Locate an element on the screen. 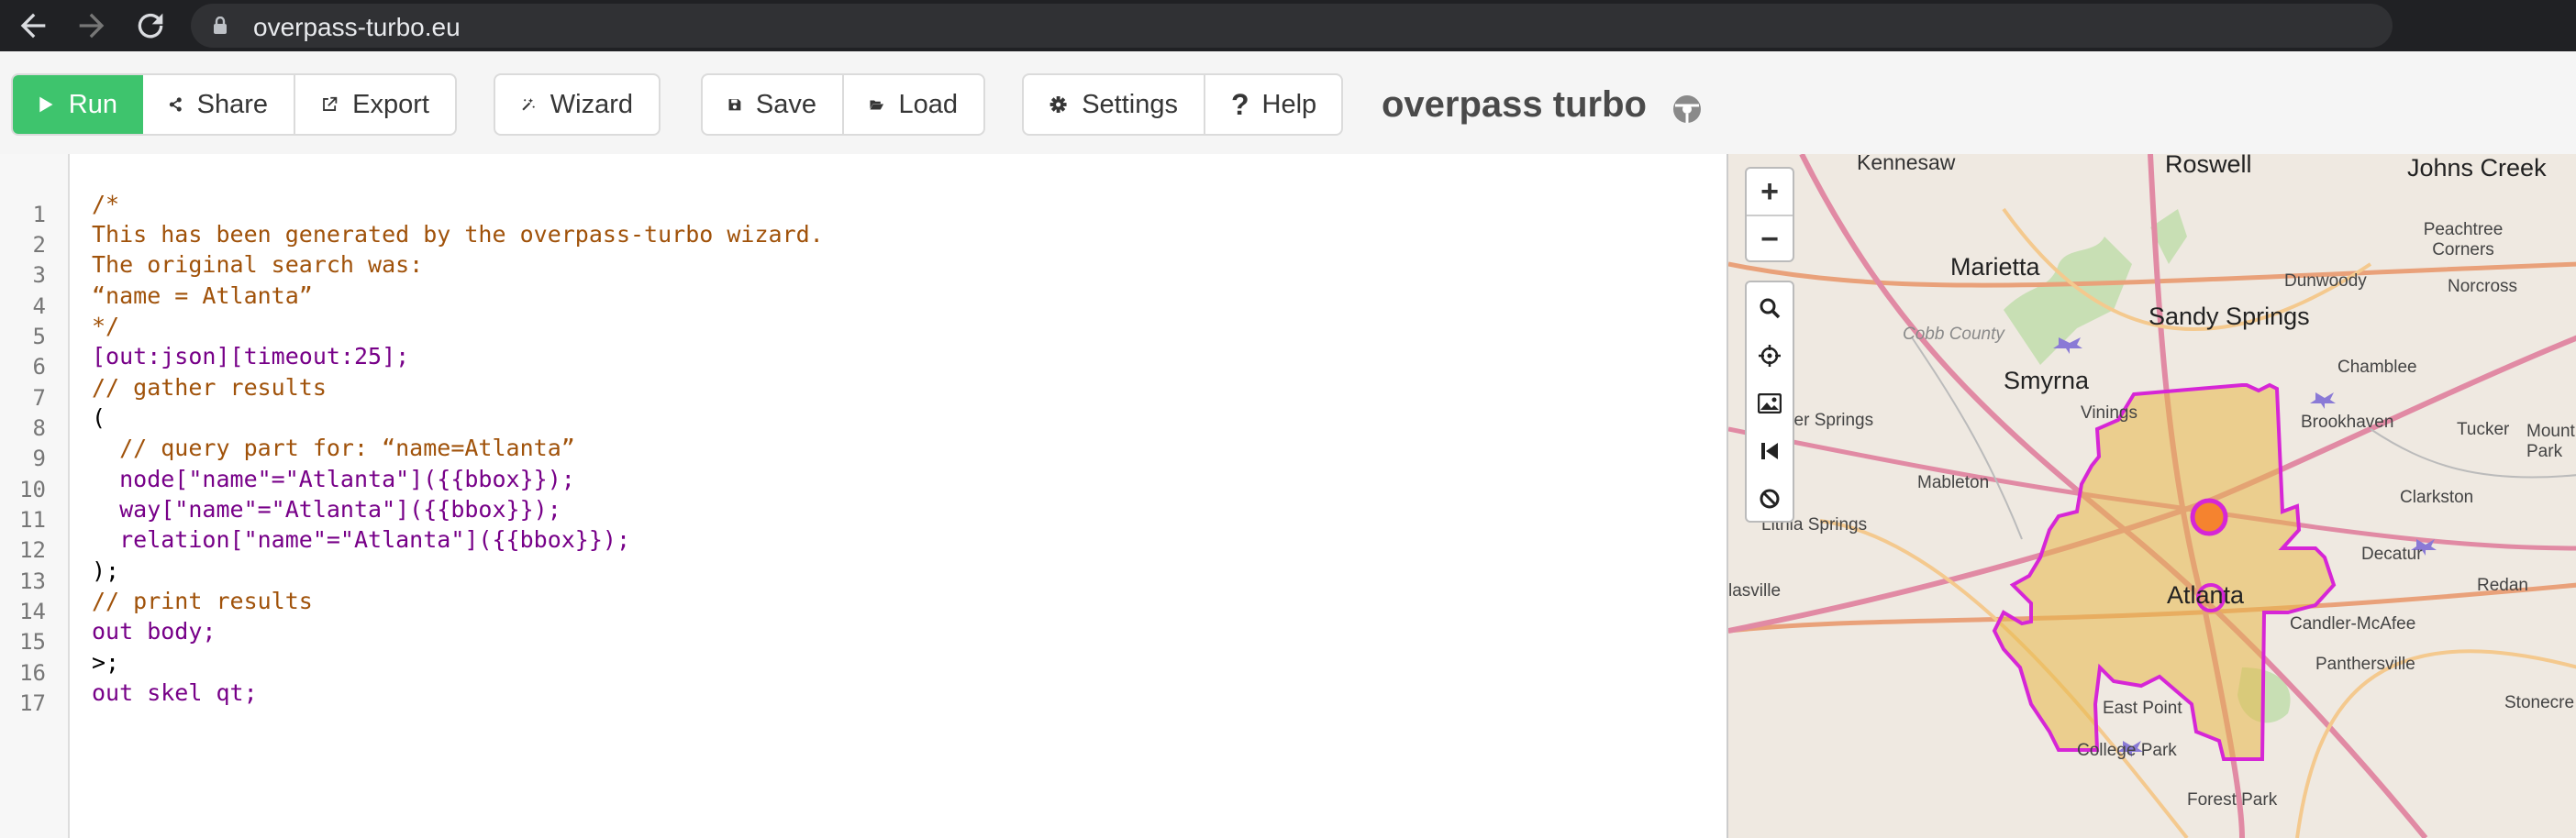 This screenshot has width=2576, height=838. map-label: Peachtree Corners is located at coordinates (2463, 239).